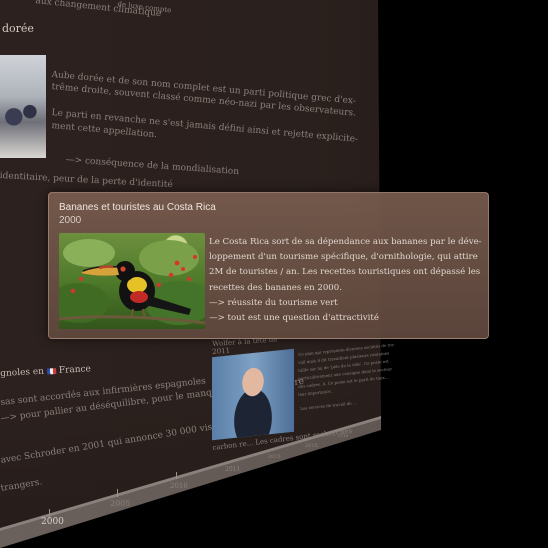 Image resolution: width=548 pixels, height=548 pixels. I want to click on background-heading: dorée, so click(18, 28).